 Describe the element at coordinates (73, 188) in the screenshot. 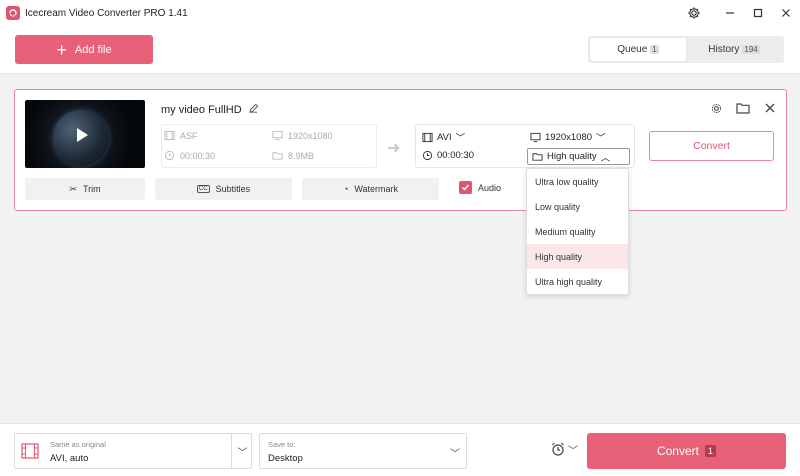

I see `scissors-icon: ✂` at that location.